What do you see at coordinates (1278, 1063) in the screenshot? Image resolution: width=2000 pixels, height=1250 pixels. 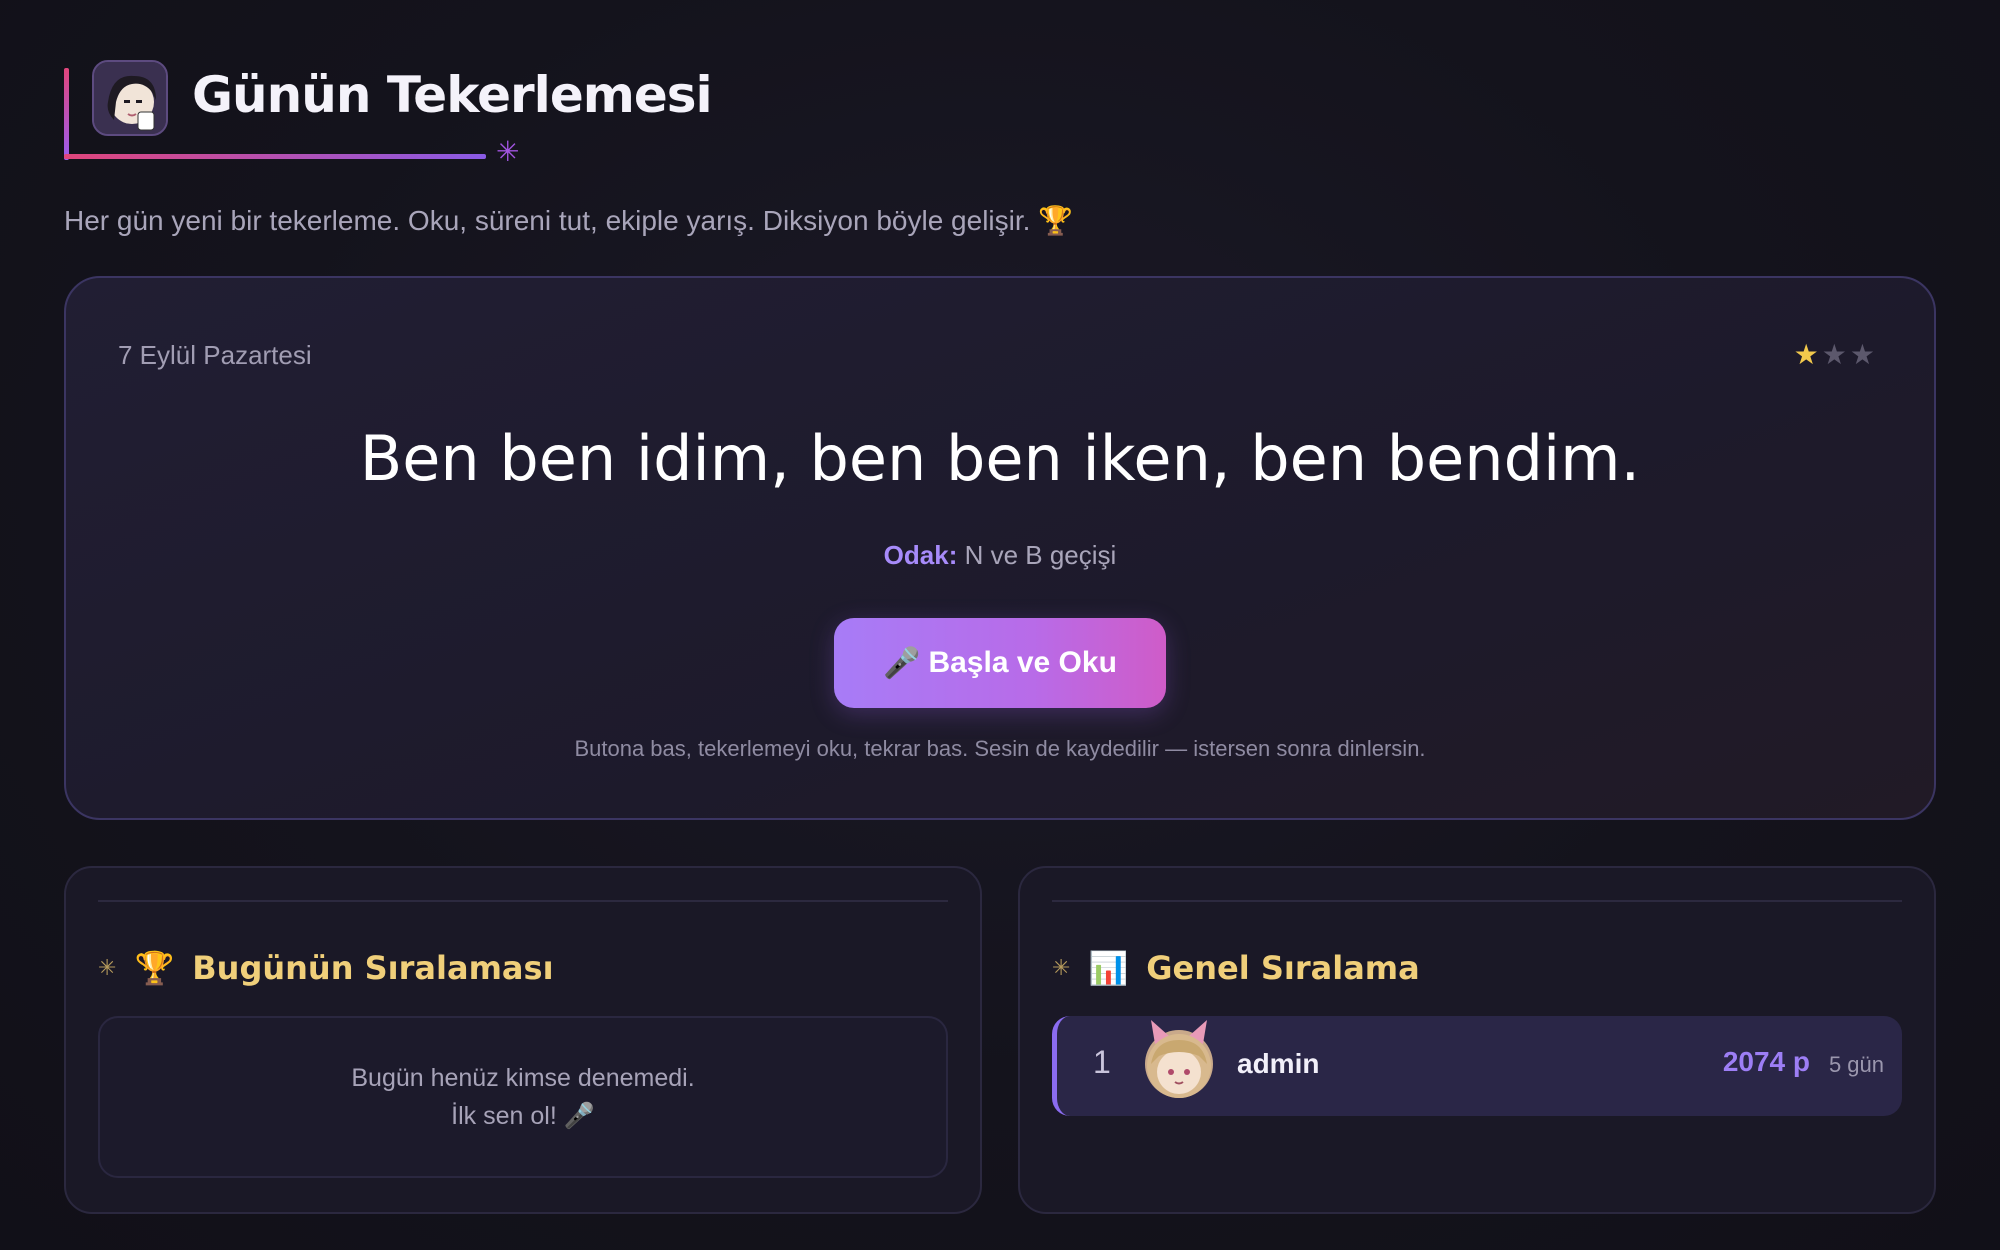 I see `user-name: admin` at bounding box center [1278, 1063].